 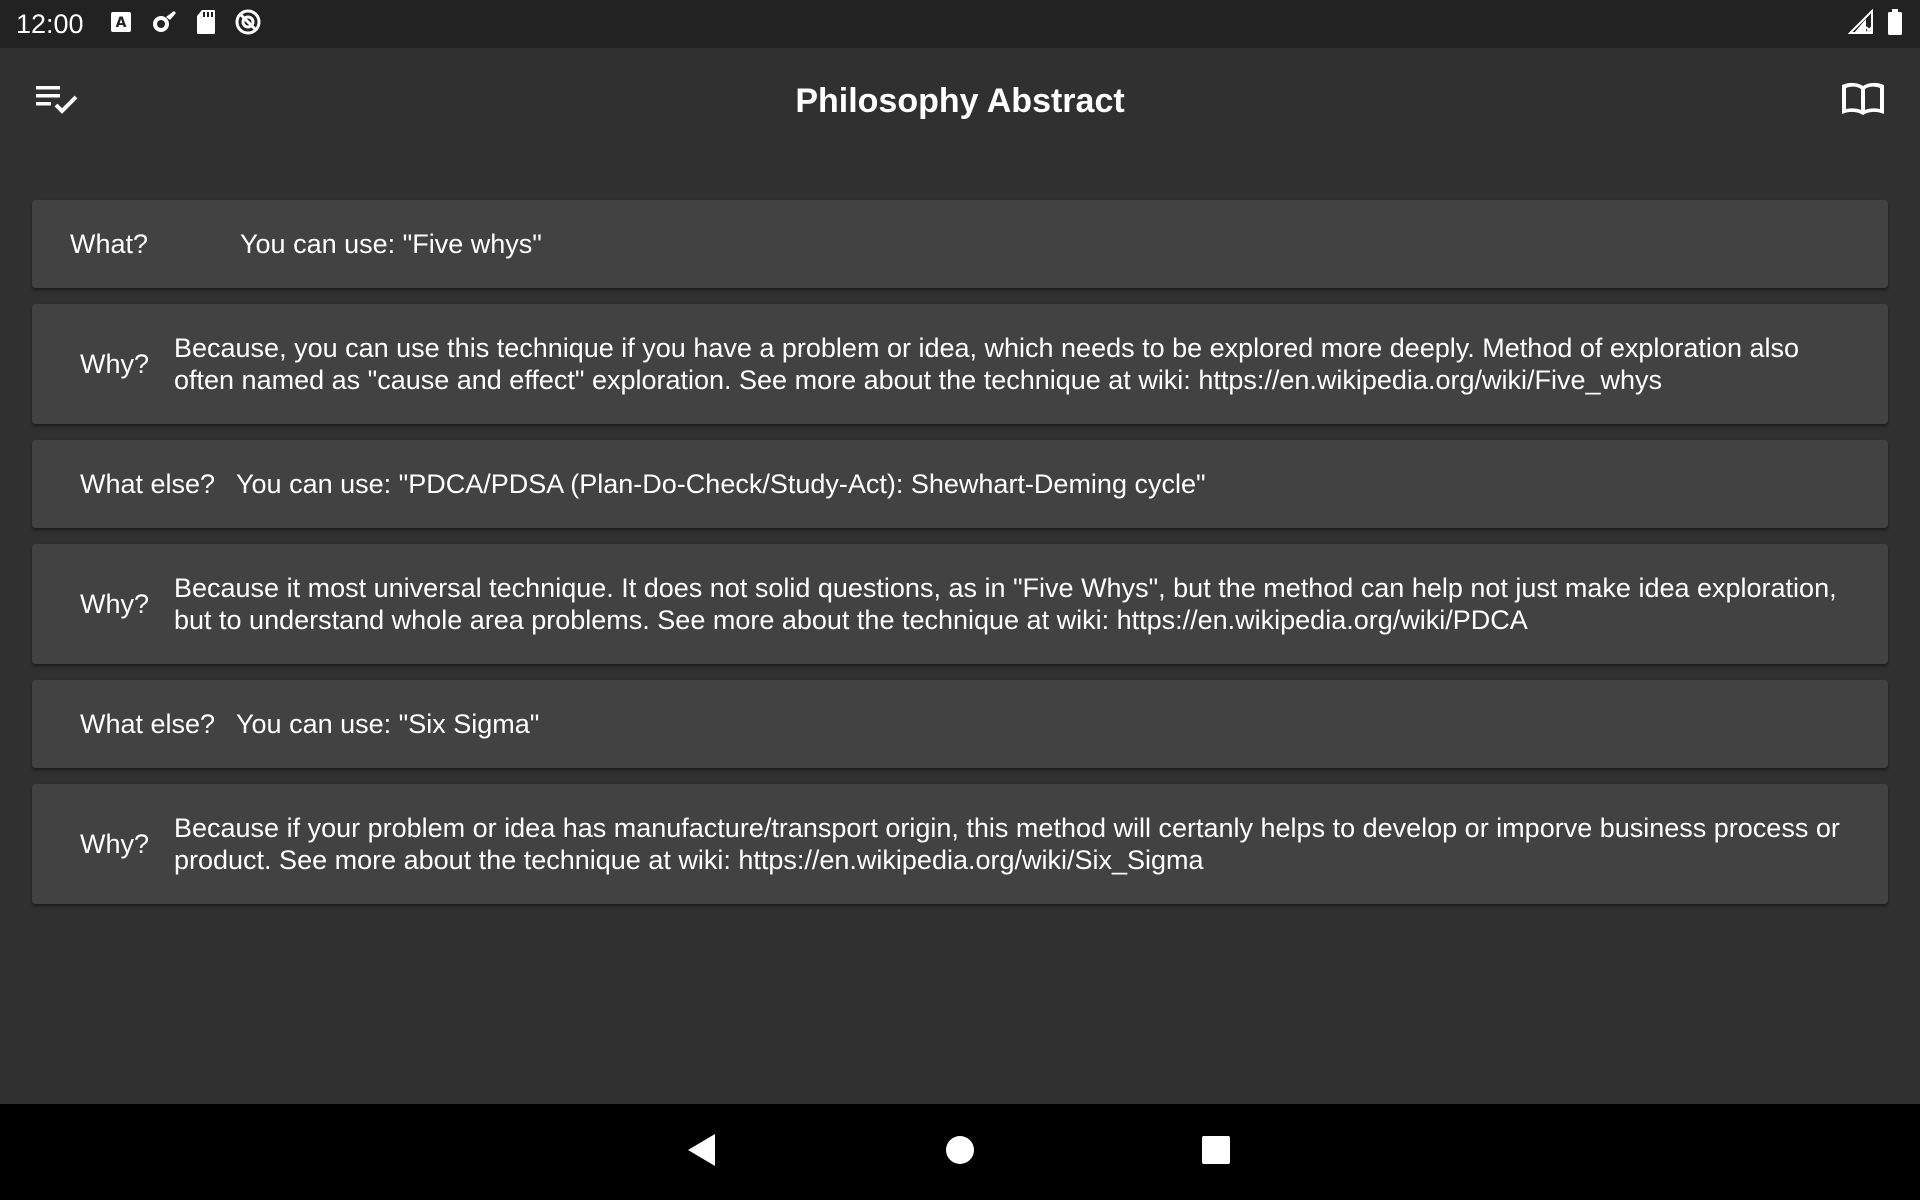 I want to click on navigation-bar, so click(x=960, y=1152).